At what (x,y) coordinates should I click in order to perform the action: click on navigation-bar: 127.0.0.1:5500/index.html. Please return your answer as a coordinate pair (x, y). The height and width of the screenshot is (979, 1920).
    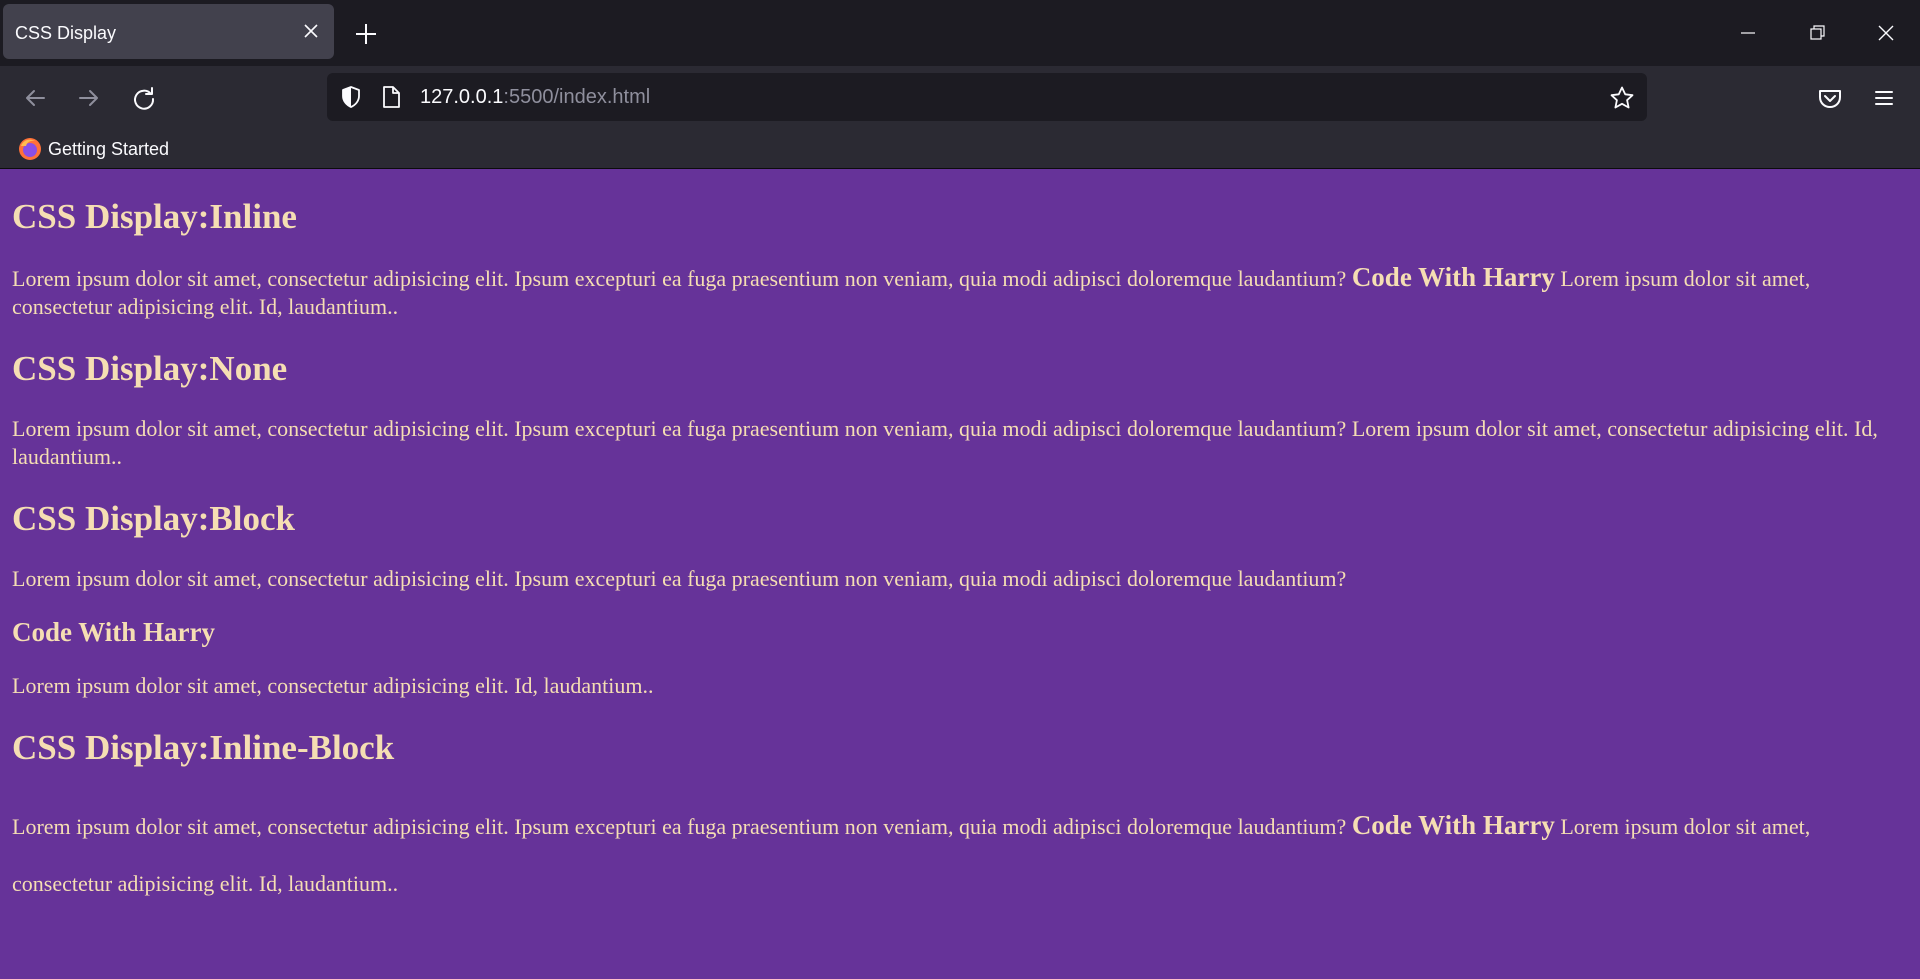
    Looking at the image, I should click on (960, 98).